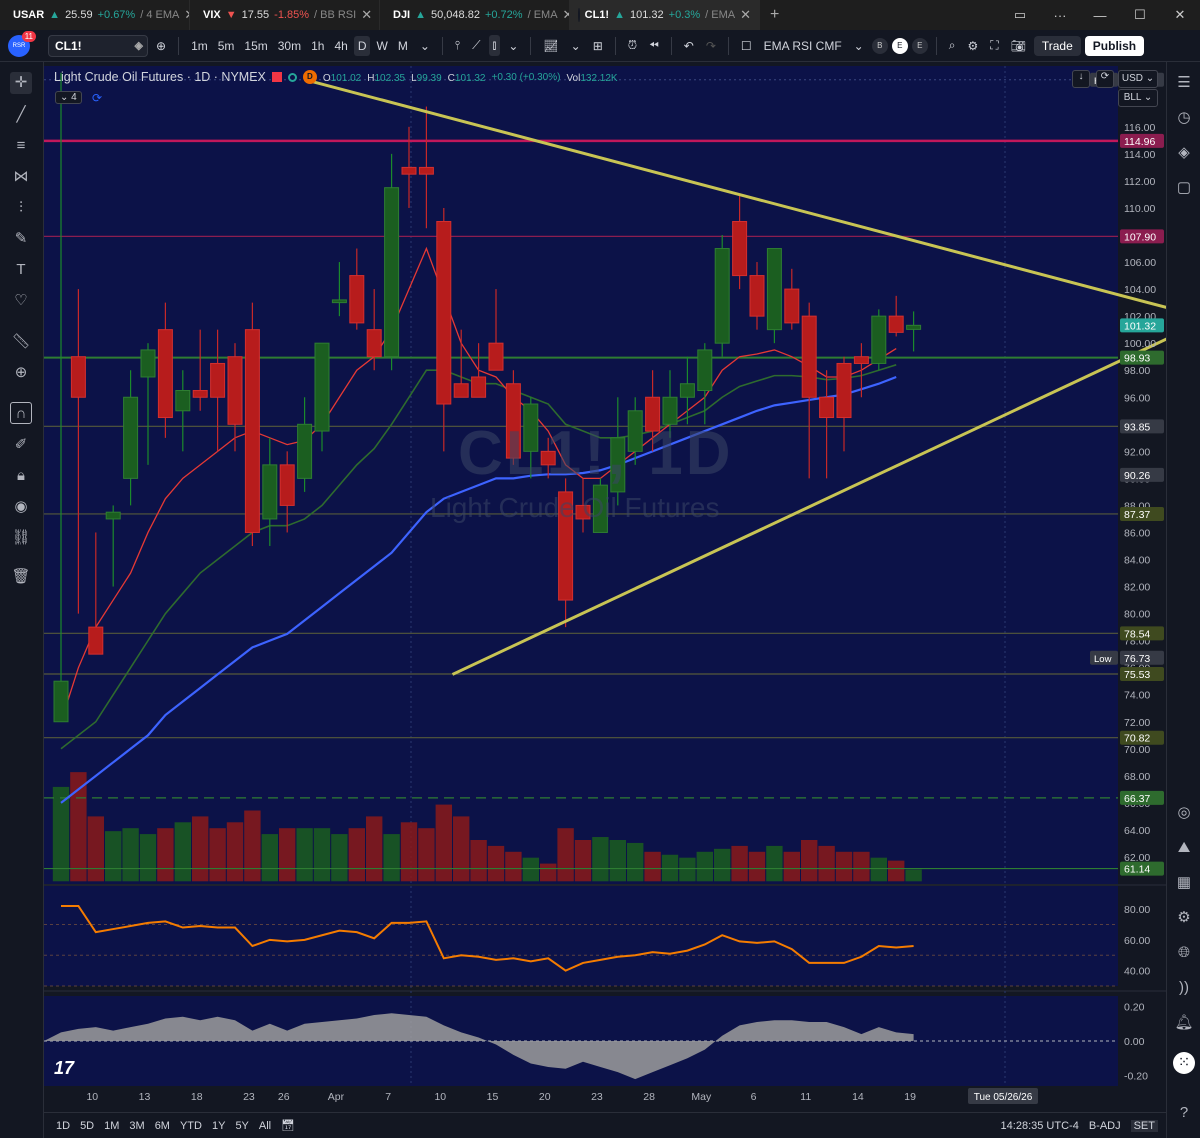  I want to click on range-1m: 1M, so click(111, 1126).